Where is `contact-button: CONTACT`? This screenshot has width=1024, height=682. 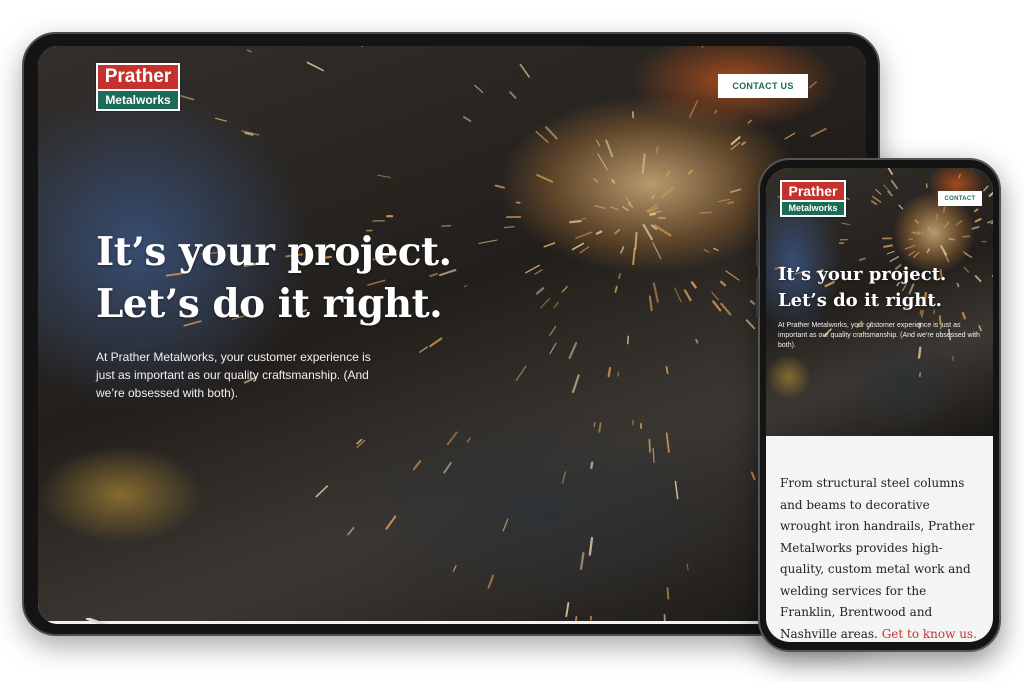
contact-button: CONTACT is located at coordinates (960, 198).